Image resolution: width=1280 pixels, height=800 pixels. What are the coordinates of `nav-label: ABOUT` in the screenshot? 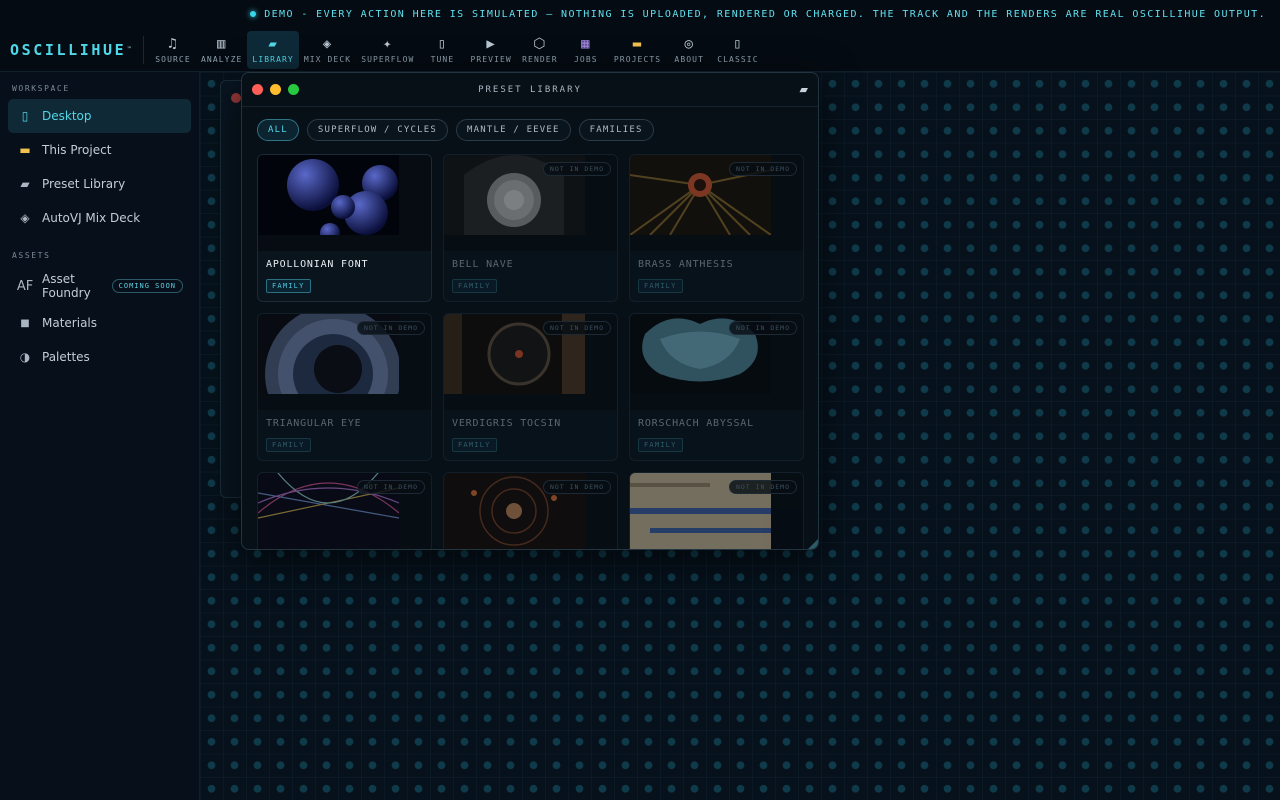 It's located at (689, 59).